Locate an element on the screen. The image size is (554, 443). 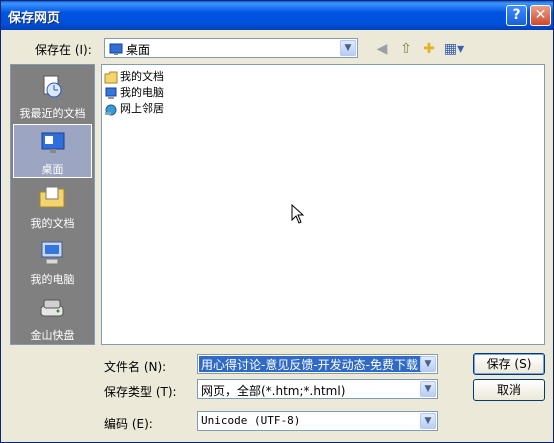
place-my-computer: 我的电脑 is located at coordinates (52, 262).